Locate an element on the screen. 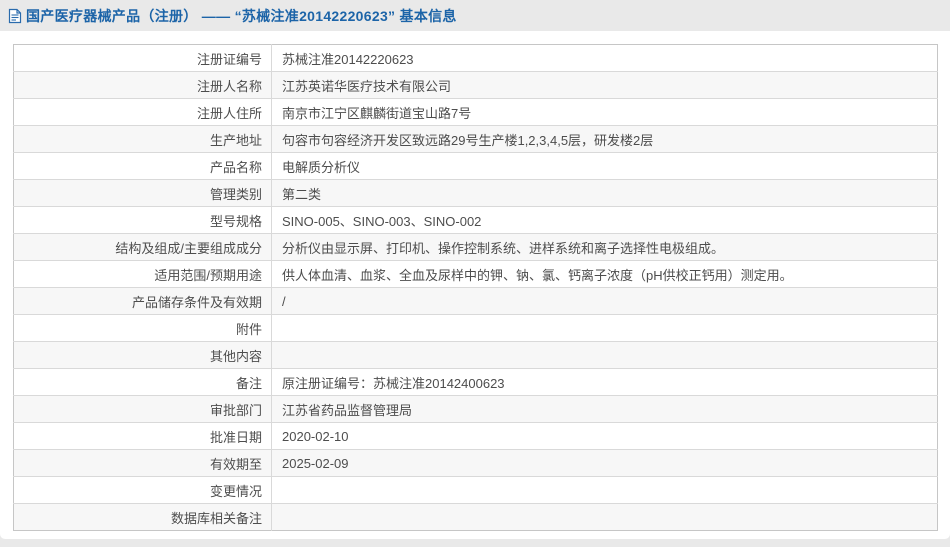 The width and height of the screenshot is (950, 547). row-label: 管理类别 is located at coordinates (142, 193).